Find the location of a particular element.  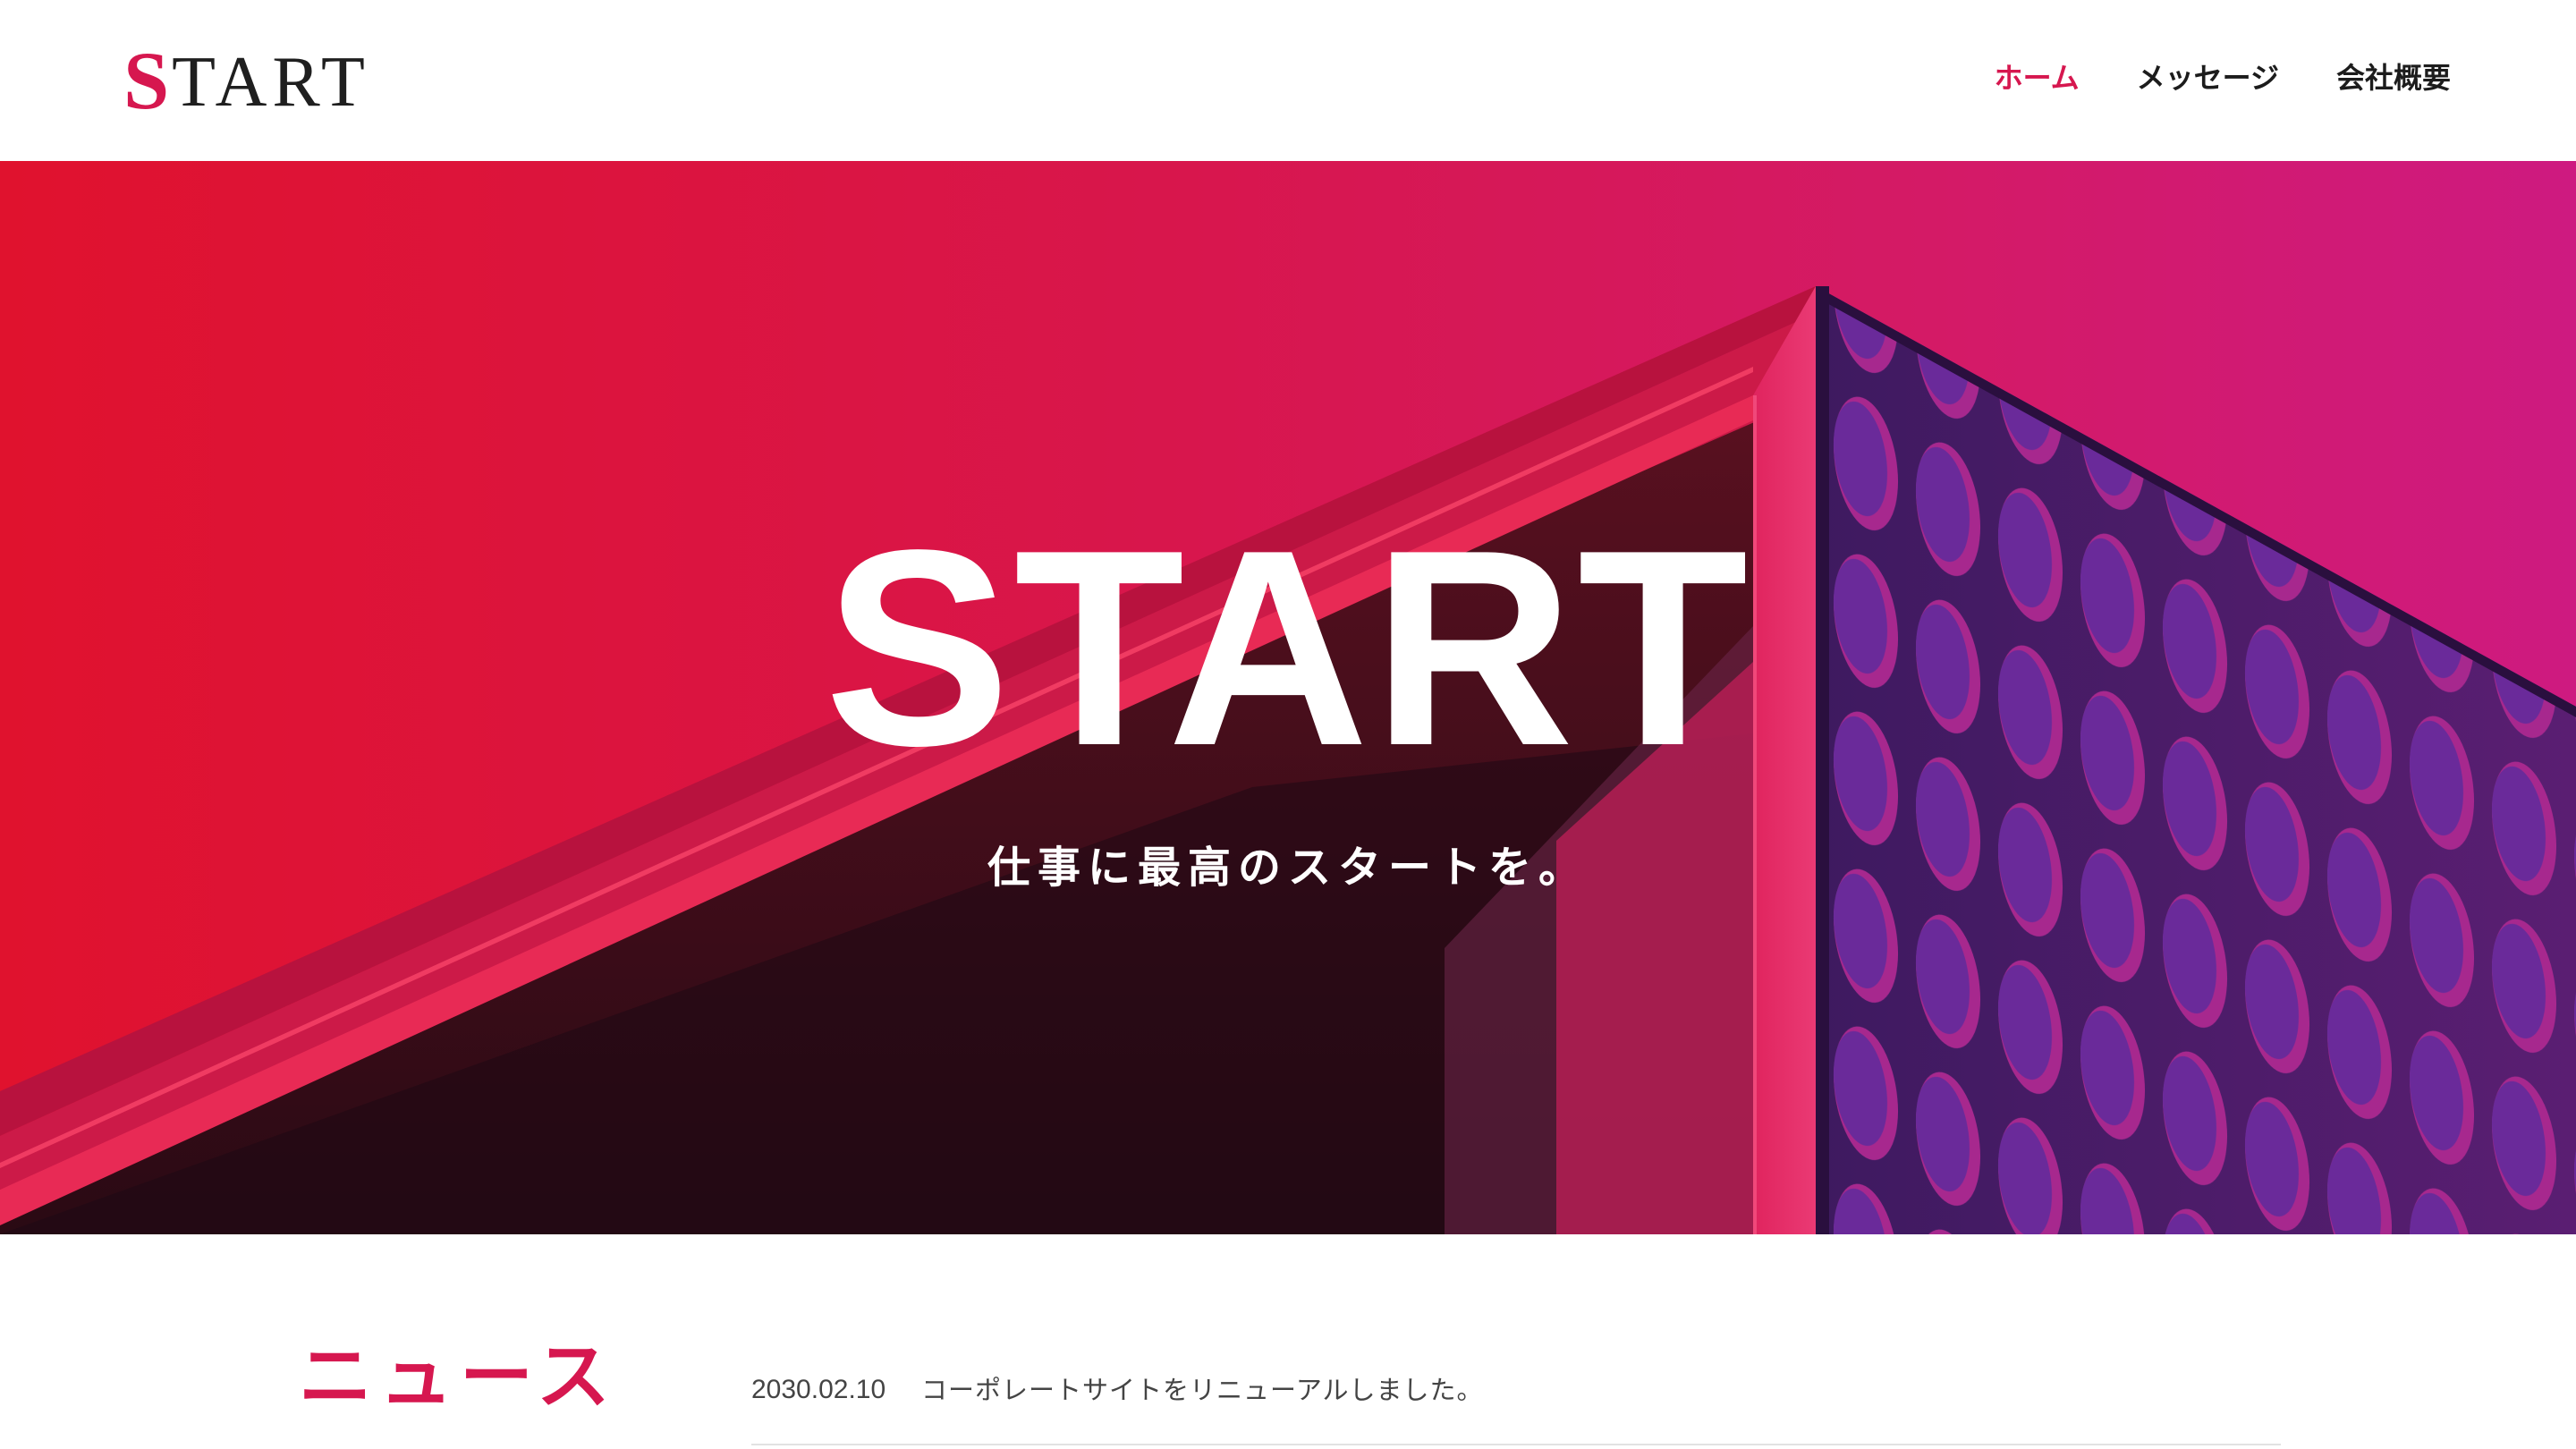

hero-subtitle: 仕事に最高のスタートを。 is located at coordinates (1288, 868).